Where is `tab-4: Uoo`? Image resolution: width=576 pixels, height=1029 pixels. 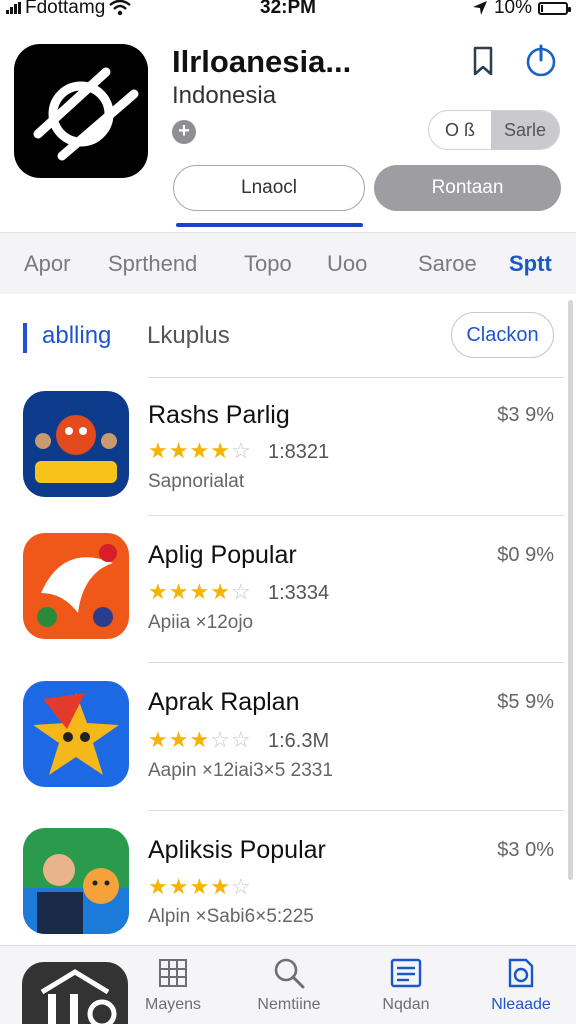
tab-4: Uoo is located at coordinates (347, 264).